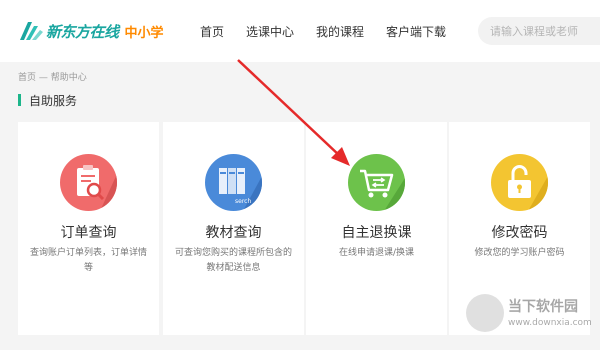 The width and height of the screenshot is (600, 350). I want to click on logo: 新东方在线 中小学, so click(91, 31).